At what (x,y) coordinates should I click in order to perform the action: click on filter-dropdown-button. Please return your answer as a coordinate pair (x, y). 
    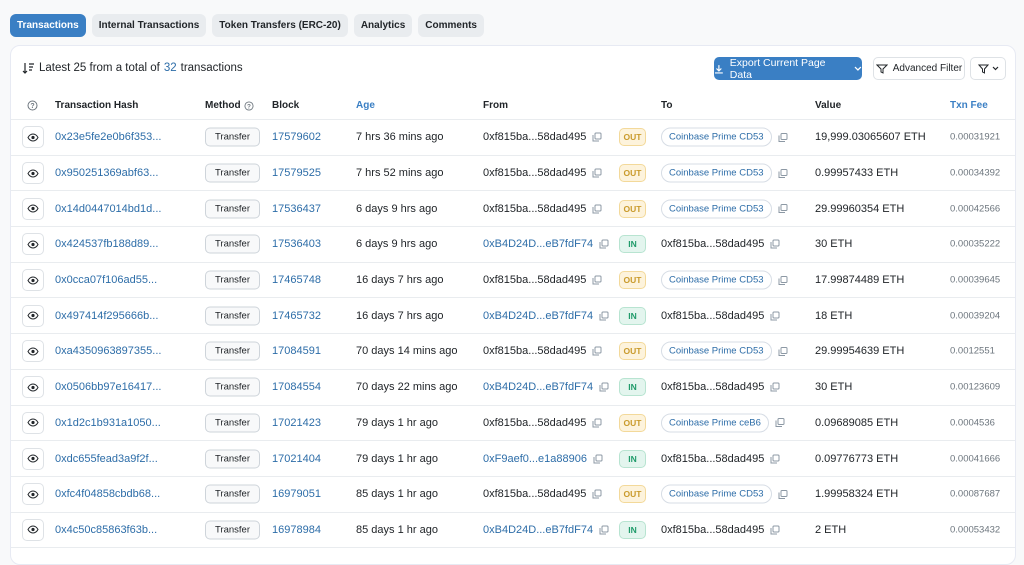
    Looking at the image, I should click on (988, 68).